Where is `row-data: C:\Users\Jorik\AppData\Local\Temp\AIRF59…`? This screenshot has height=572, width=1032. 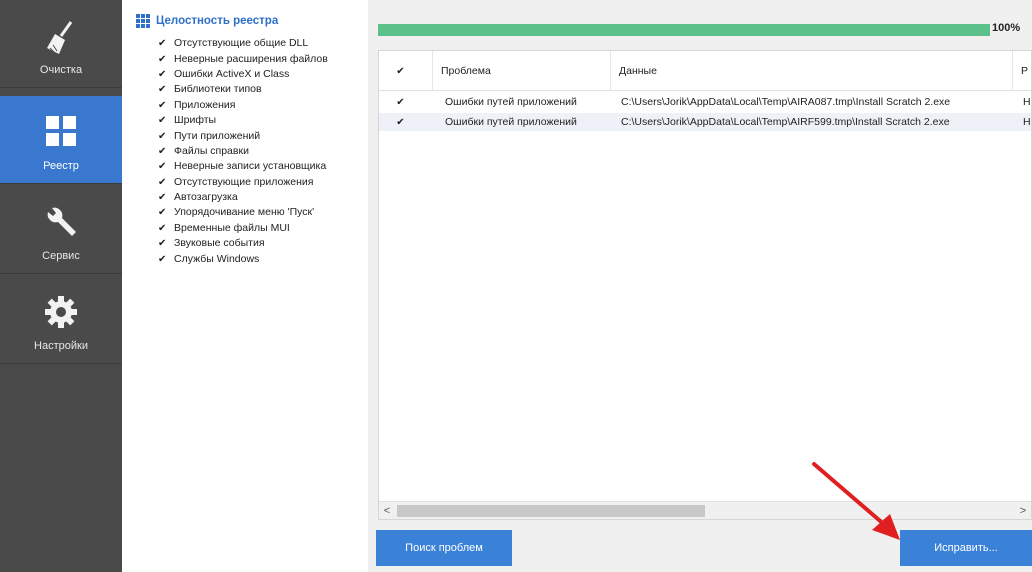
row-data: C:\Users\Jorik\AppData\Local\Temp\AIRF59… is located at coordinates (785, 122).